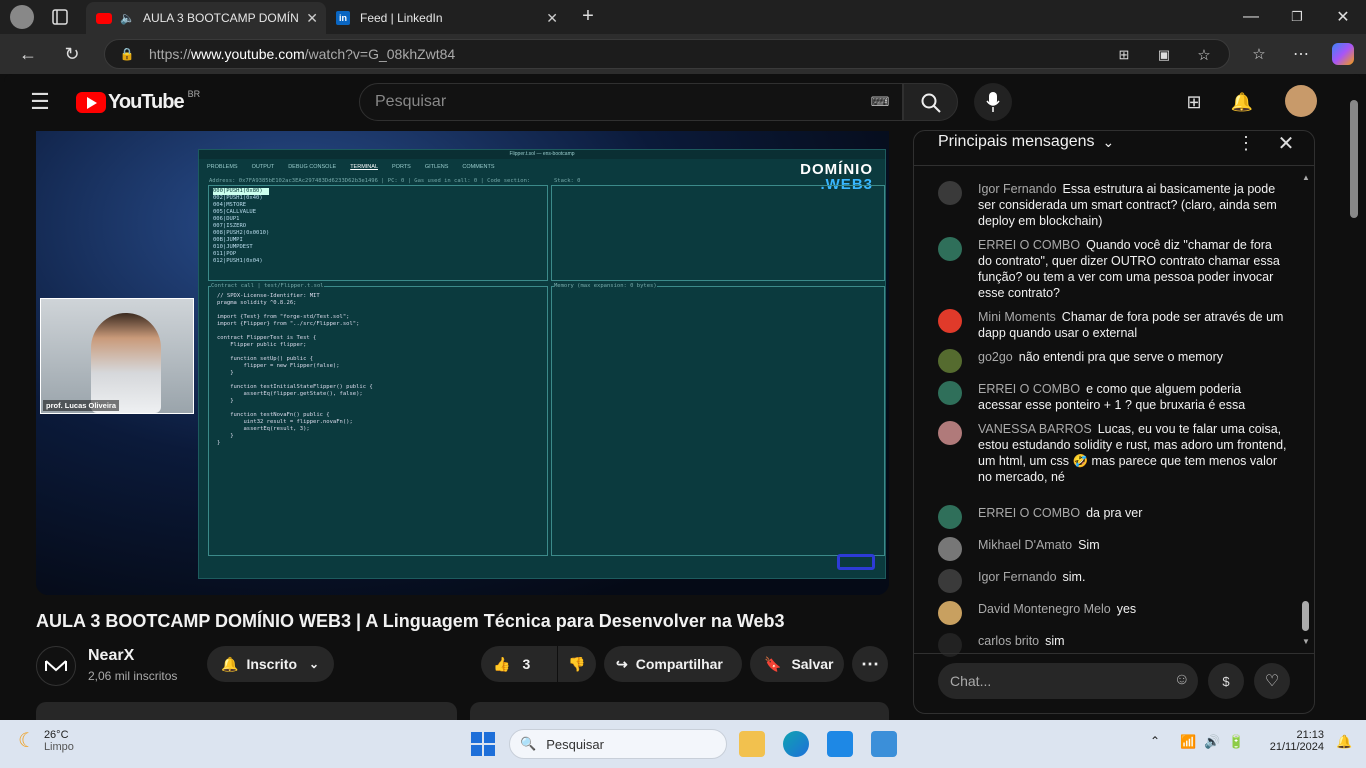 The image size is (1366, 768). Describe the element at coordinates (797, 664) in the screenshot. I see `save-button: 🔖 Salvar` at that location.